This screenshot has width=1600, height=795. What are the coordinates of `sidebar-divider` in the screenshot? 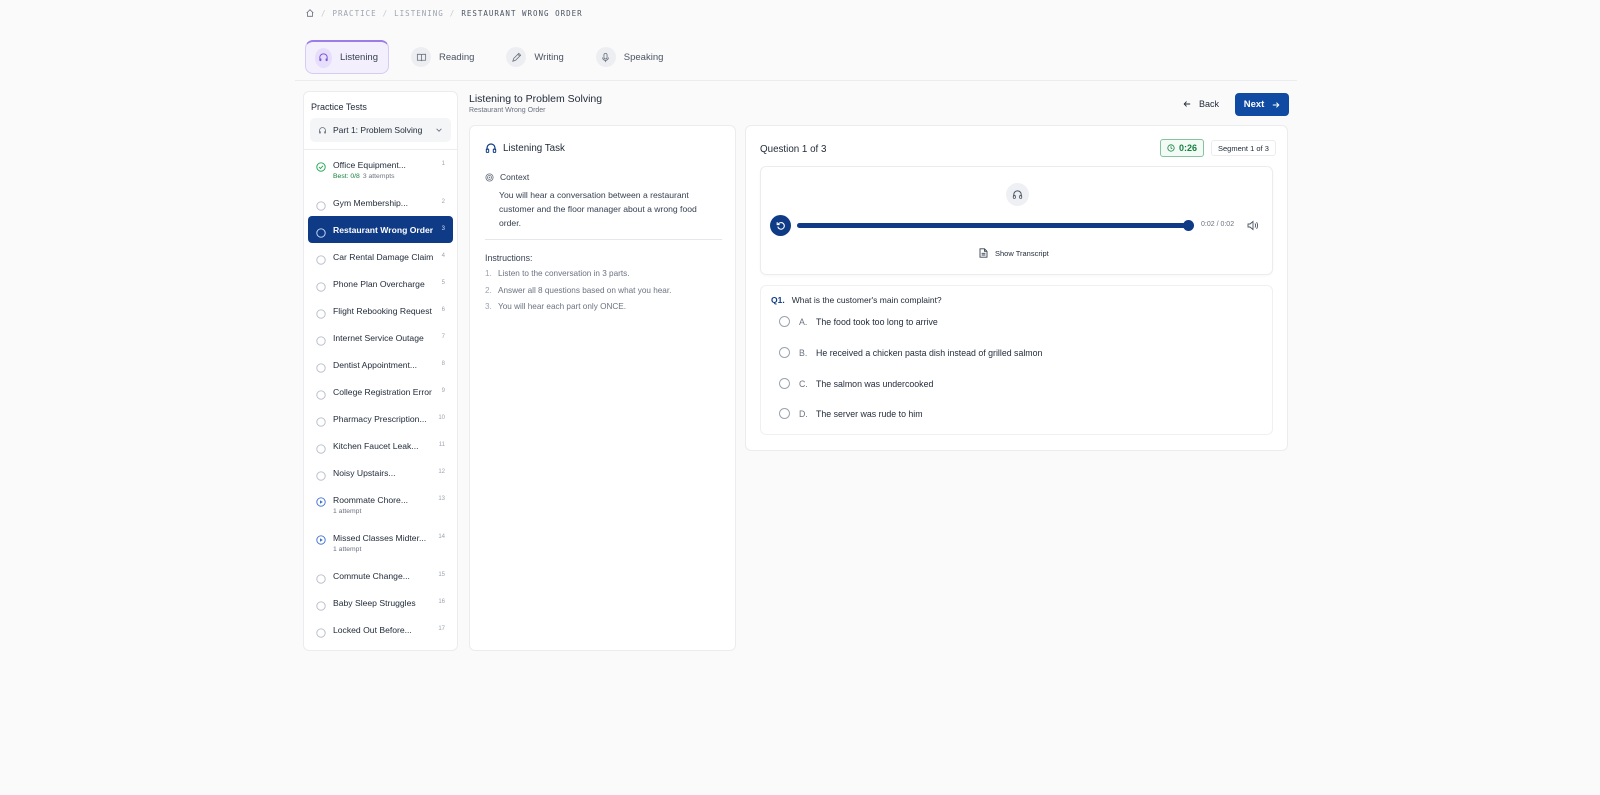 It's located at (380, 149).